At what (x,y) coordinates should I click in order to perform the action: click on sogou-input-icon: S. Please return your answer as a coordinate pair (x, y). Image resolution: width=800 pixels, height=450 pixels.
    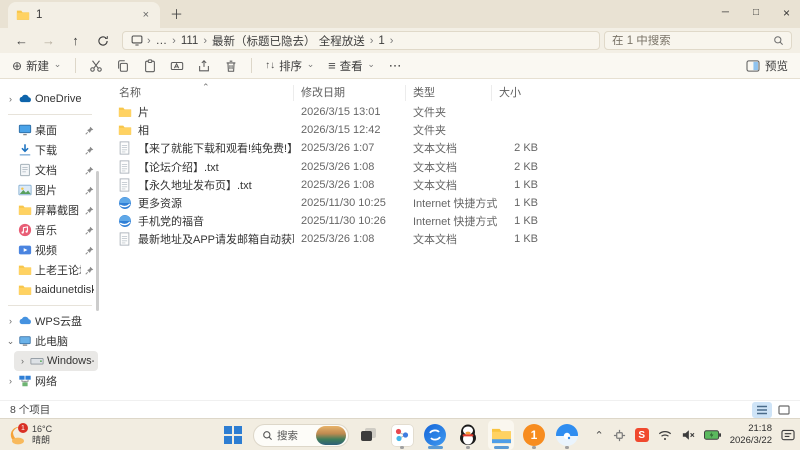
    Looking at the image, I should click on (641, 435).